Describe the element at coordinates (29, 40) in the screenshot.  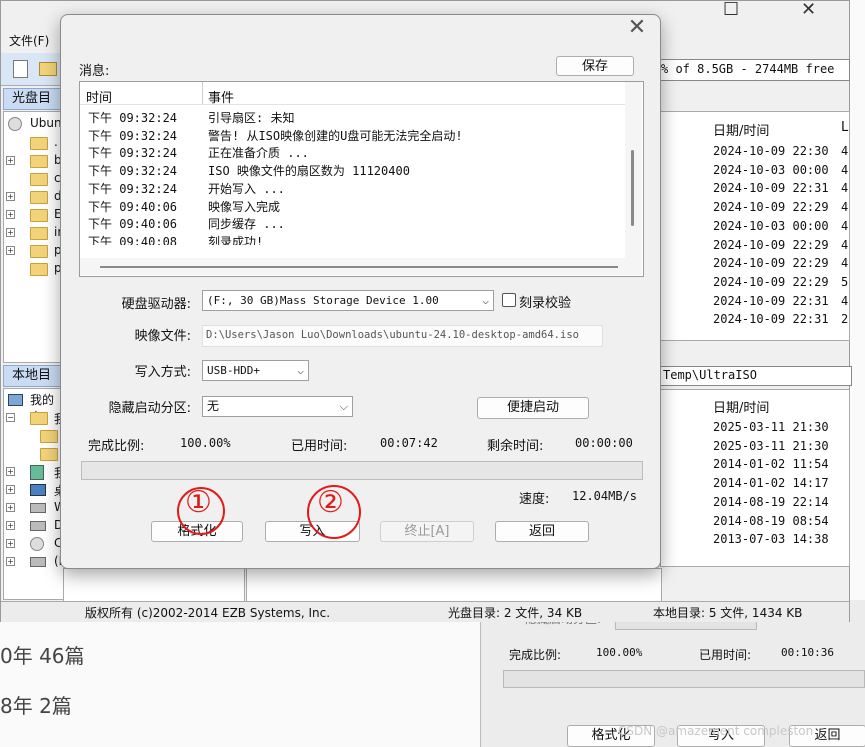
I see `menu-file: 文件(F)` at that location.